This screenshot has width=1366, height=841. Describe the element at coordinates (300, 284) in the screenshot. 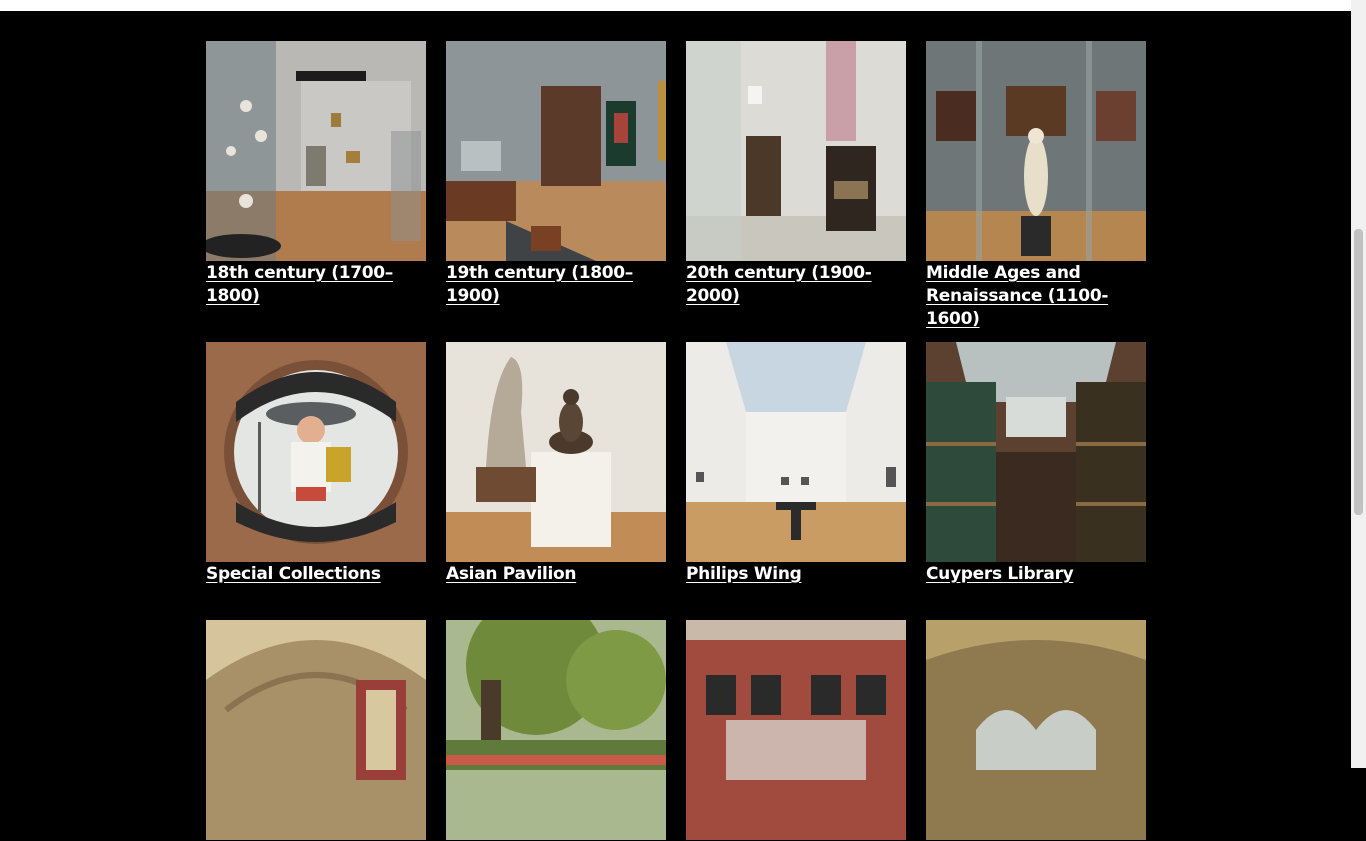

I see `card-label: 18th century (1700–1800)` at that location.